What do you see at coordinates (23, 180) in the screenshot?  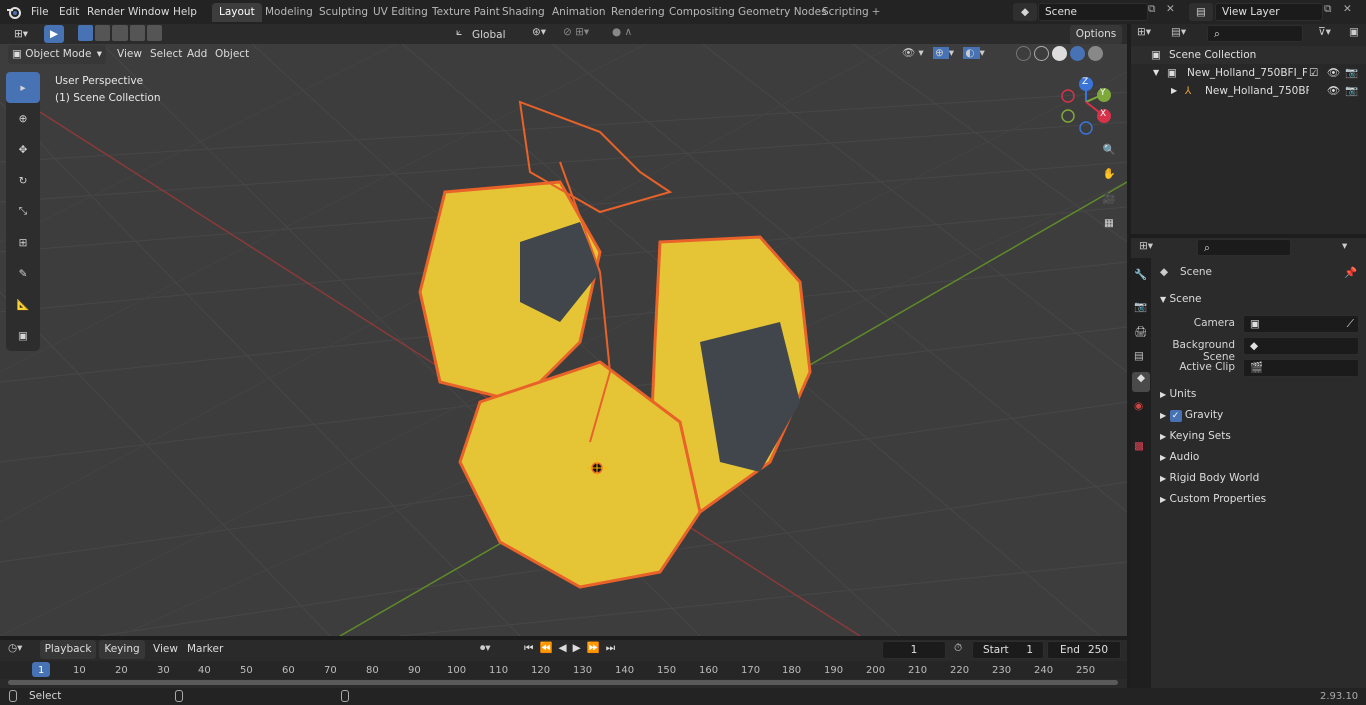 I see `rotate-tool-icon: ↻` at bounding box center [23, 180].